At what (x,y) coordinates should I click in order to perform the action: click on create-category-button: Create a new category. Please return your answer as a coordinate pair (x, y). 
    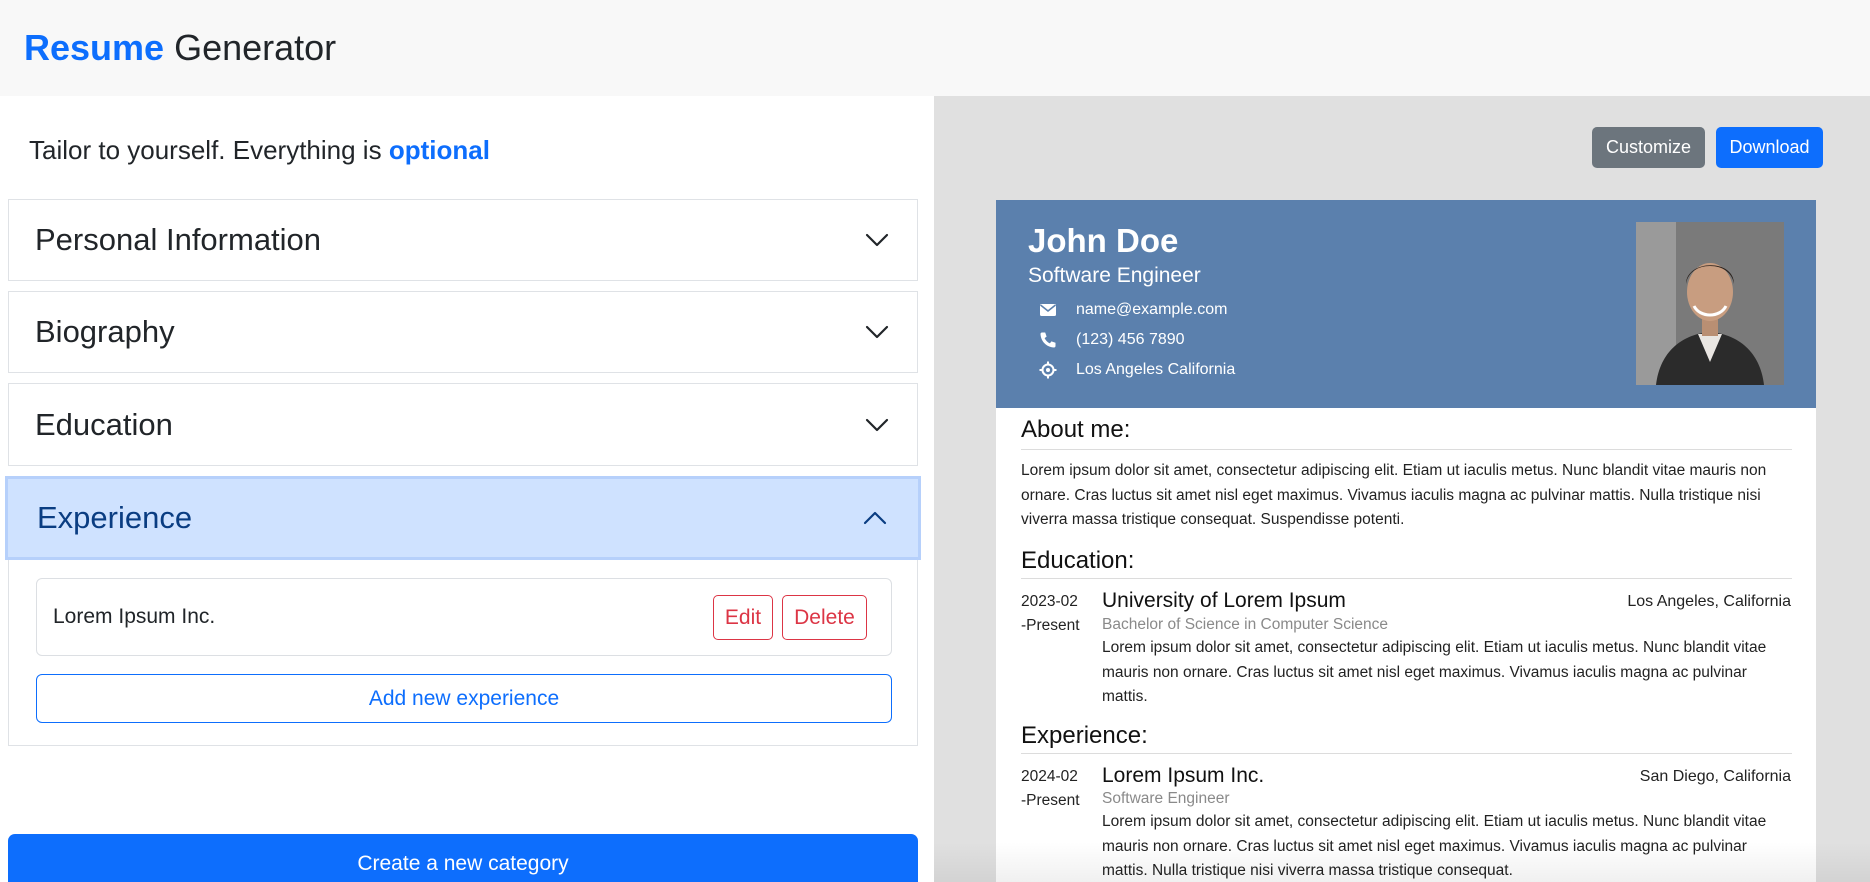
    Looking at the image, I should click on (463, 858).